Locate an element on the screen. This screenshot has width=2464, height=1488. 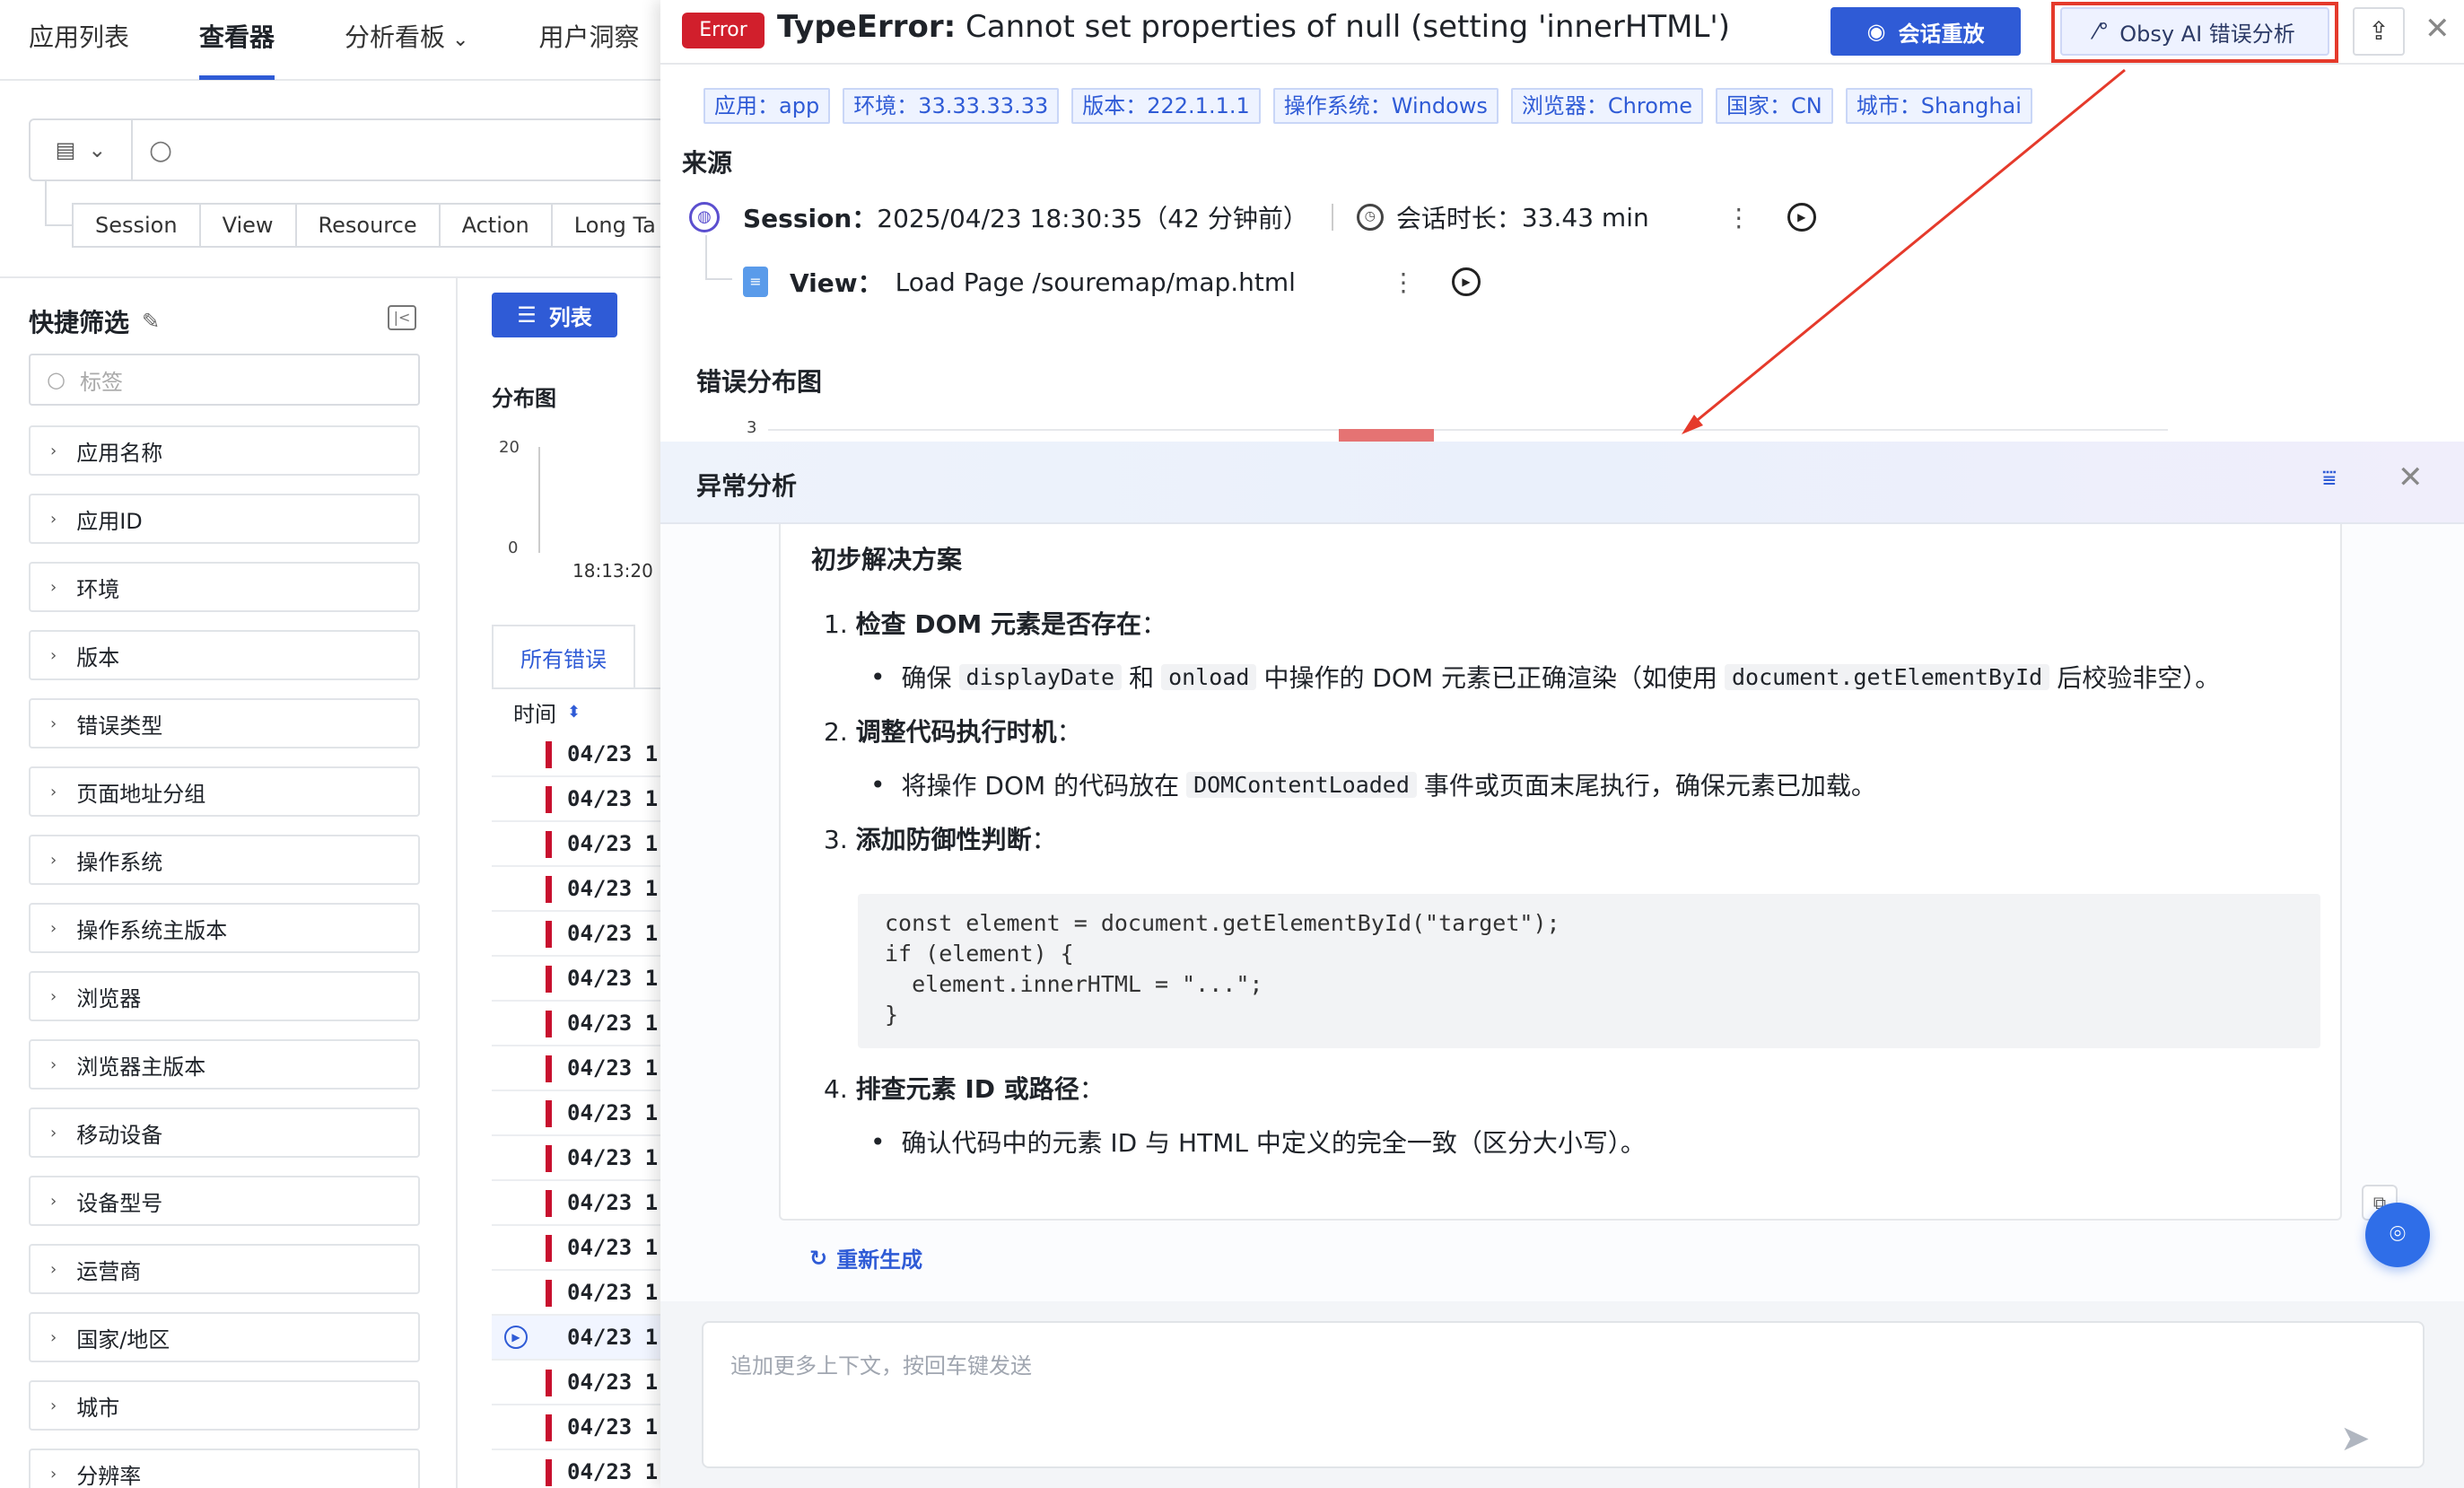
play-icon: ◉ is located at coordinates (1876, 31).